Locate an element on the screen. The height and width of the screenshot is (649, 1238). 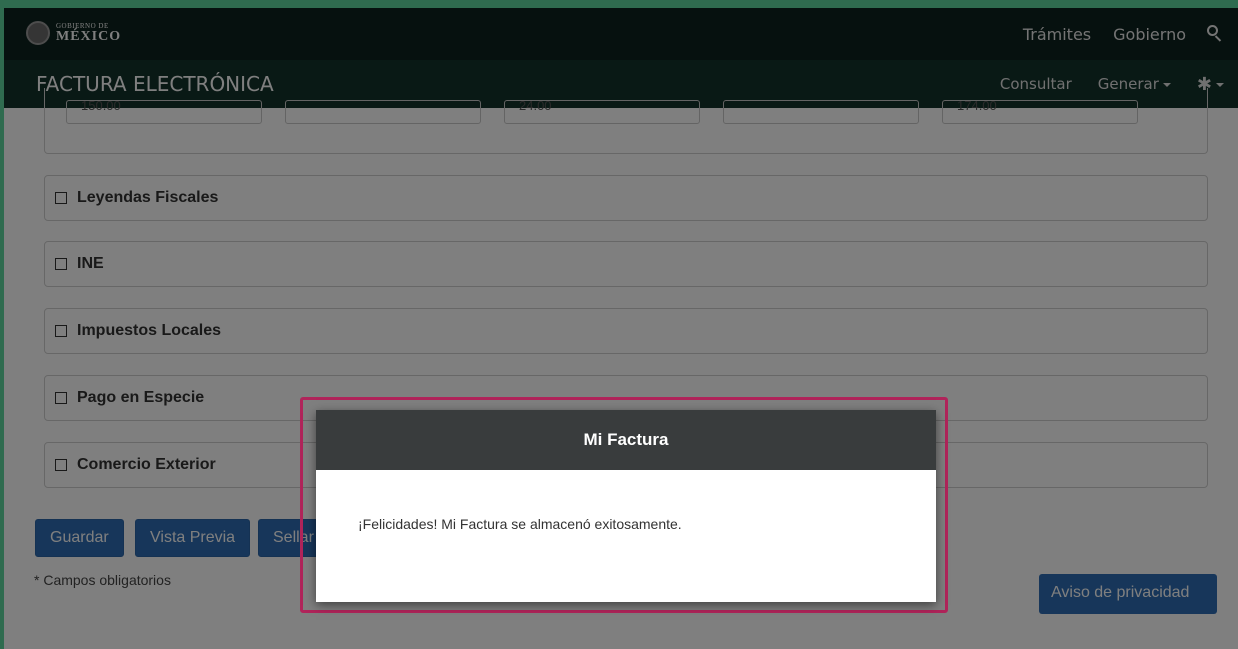
dialog-title: Mi Factura is located at coordinates (626, 440).